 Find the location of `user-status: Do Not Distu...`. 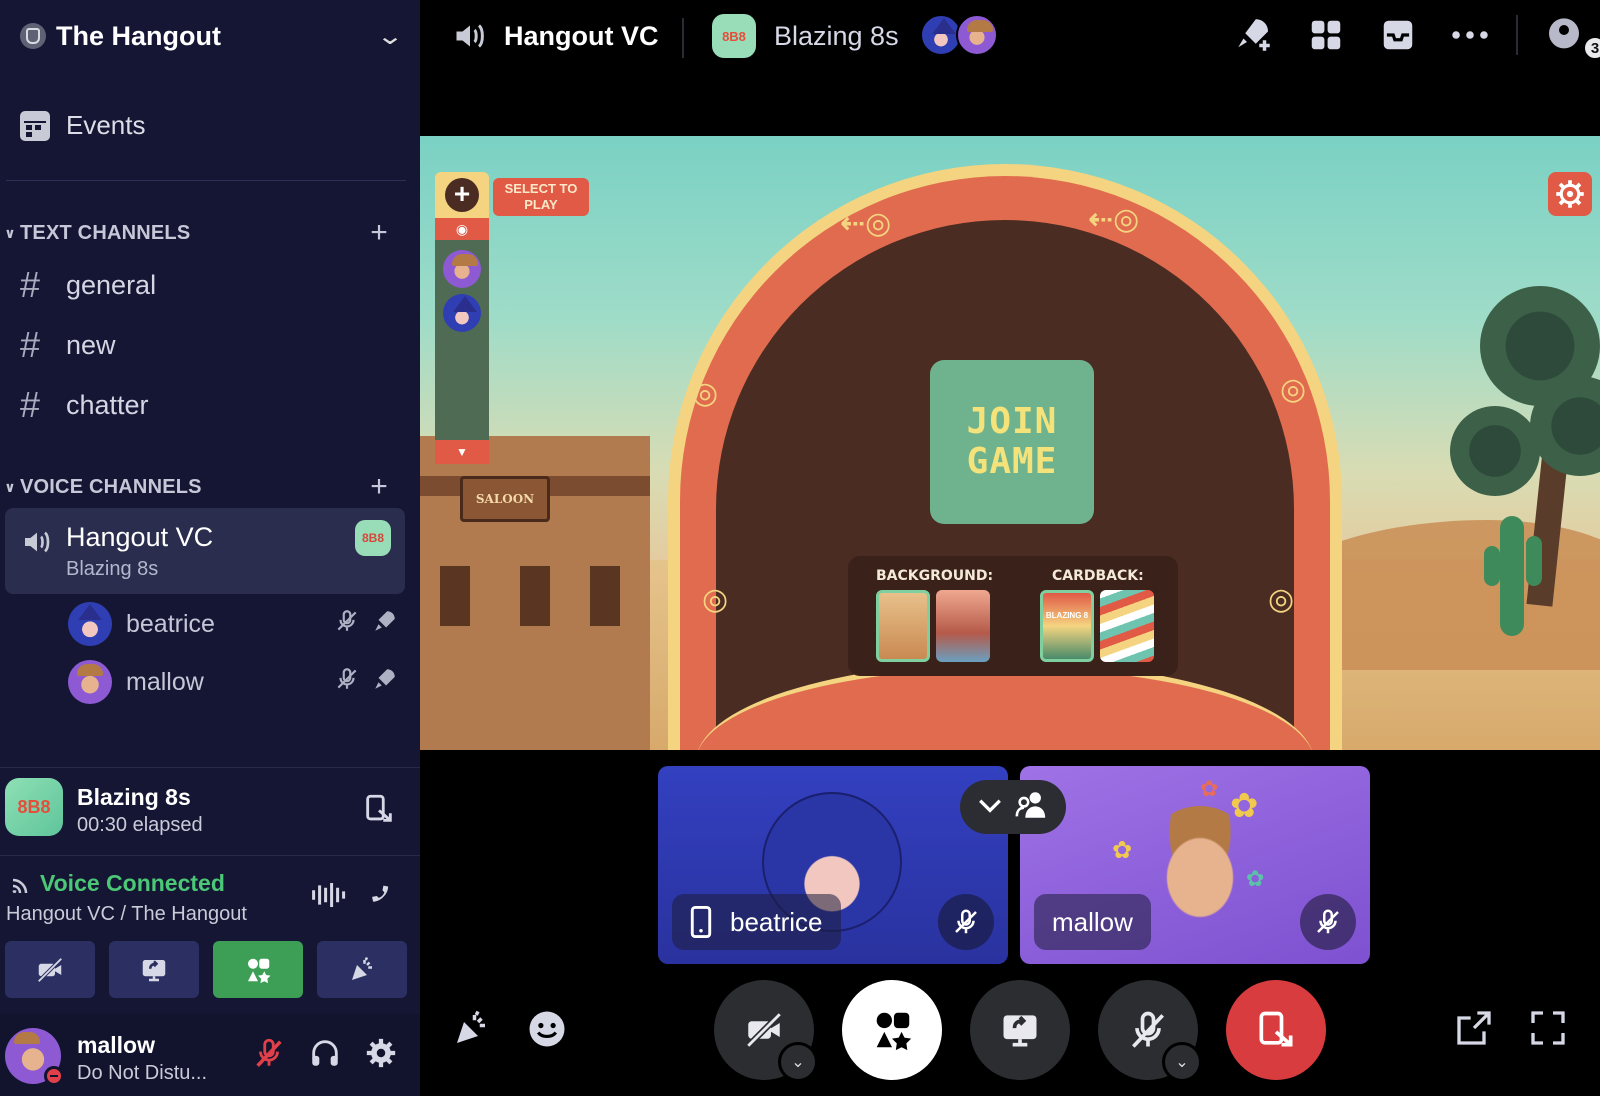

user-status: Do Not Distu... is located at coordinates (142, 1073).